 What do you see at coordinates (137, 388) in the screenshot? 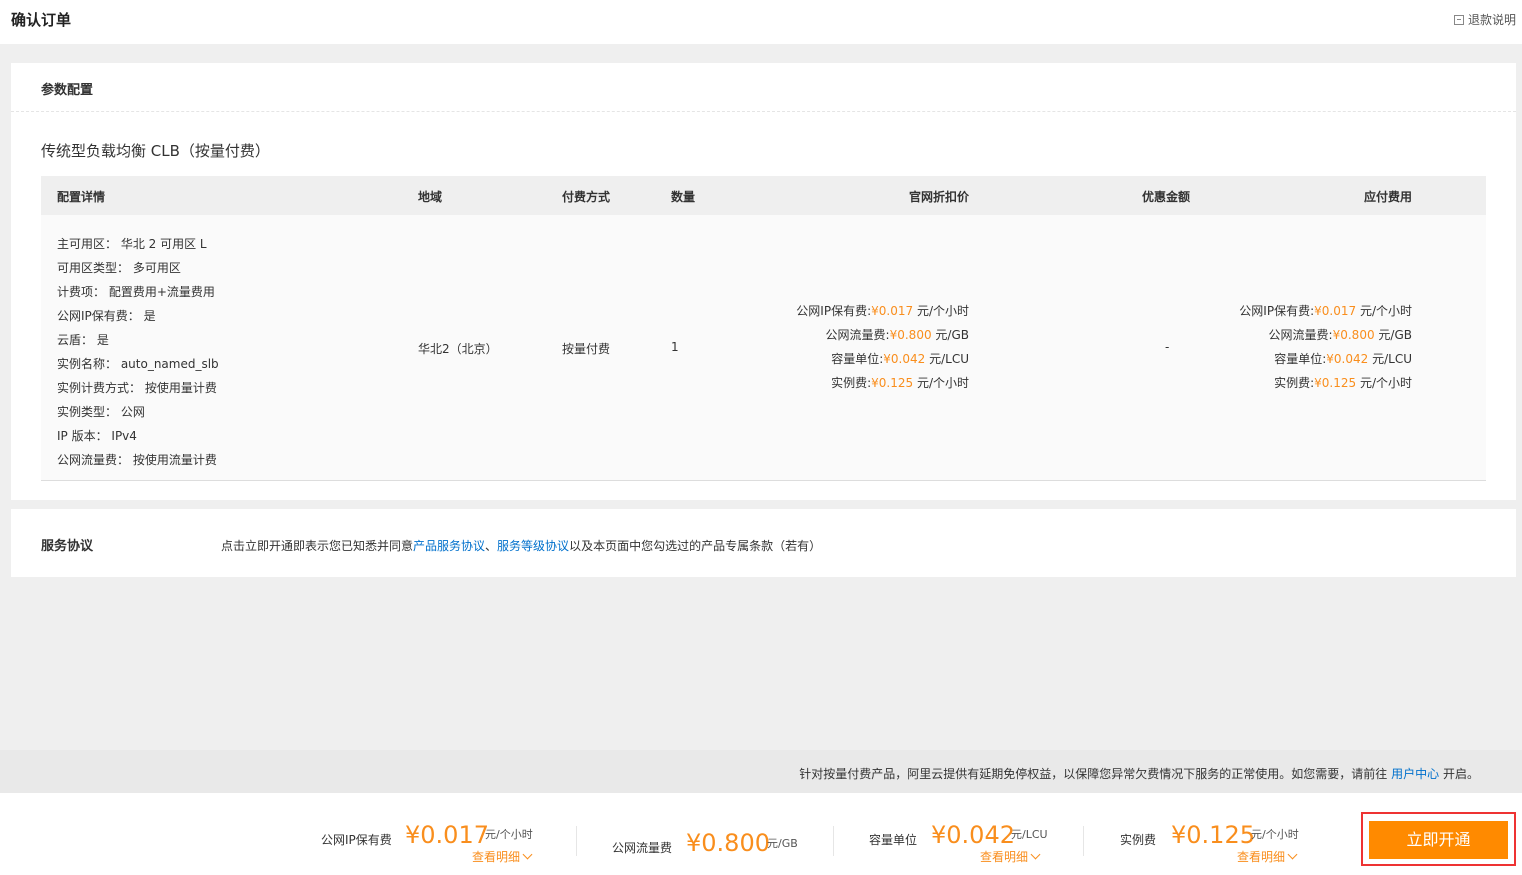
I see `detail-line: 实例计费方式： 按使用量计费` at bounding box center [137, 388].